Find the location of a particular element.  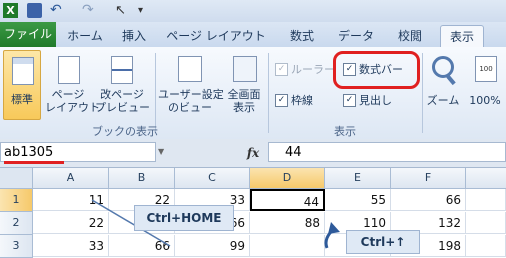

annotation-arrows is located at coordinates (215, 224).